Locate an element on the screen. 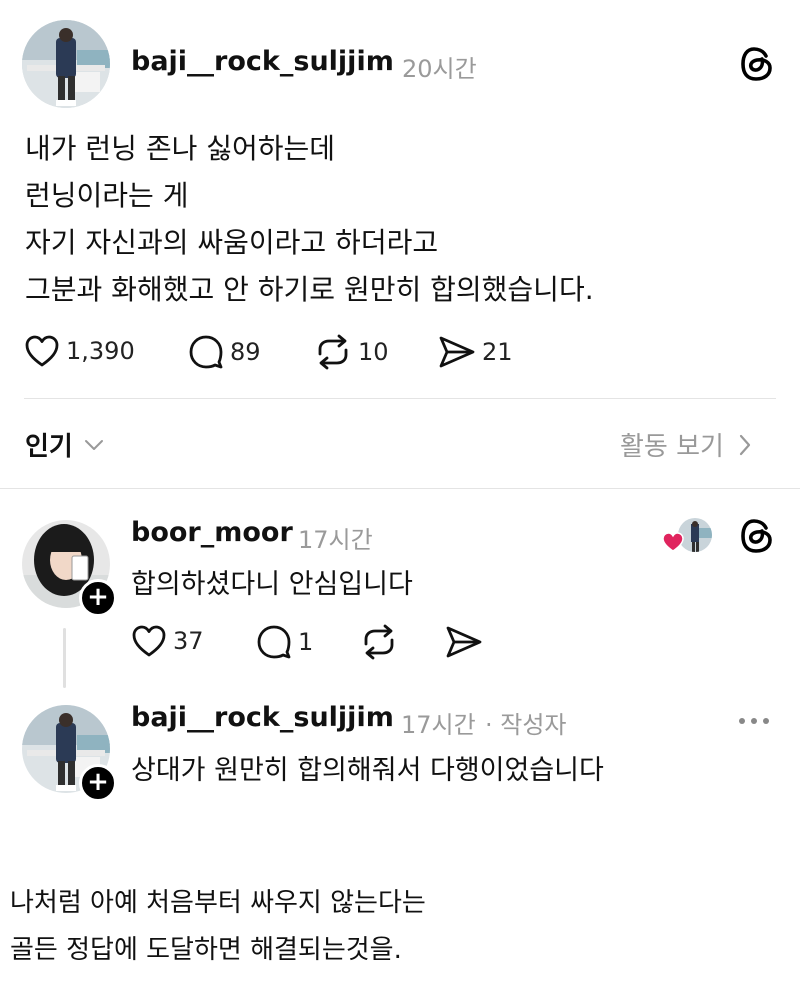 This screenshot has width=800, height=1004. comment-button: 1 is located at coordinates (284, 642).